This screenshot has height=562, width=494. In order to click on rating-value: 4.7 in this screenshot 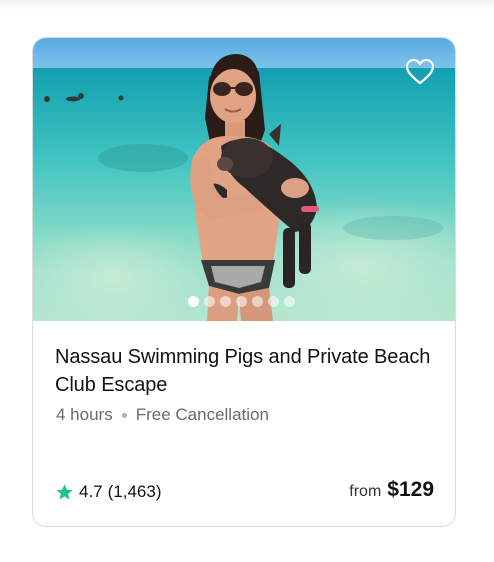, I will do `click(91, 491)`.